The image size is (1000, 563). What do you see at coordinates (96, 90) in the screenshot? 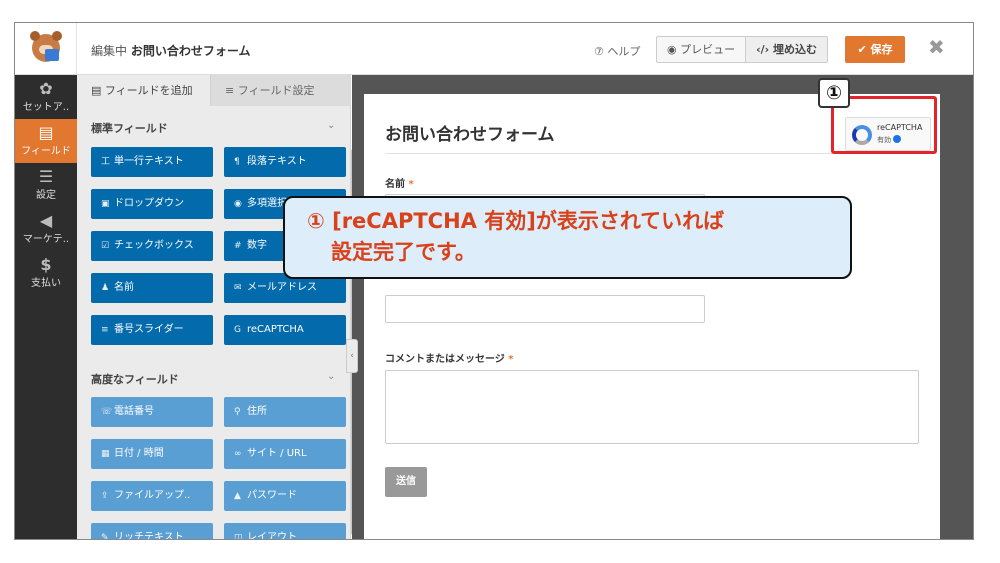
I see `list-icon: ▤` at bounding box center [96, 90].